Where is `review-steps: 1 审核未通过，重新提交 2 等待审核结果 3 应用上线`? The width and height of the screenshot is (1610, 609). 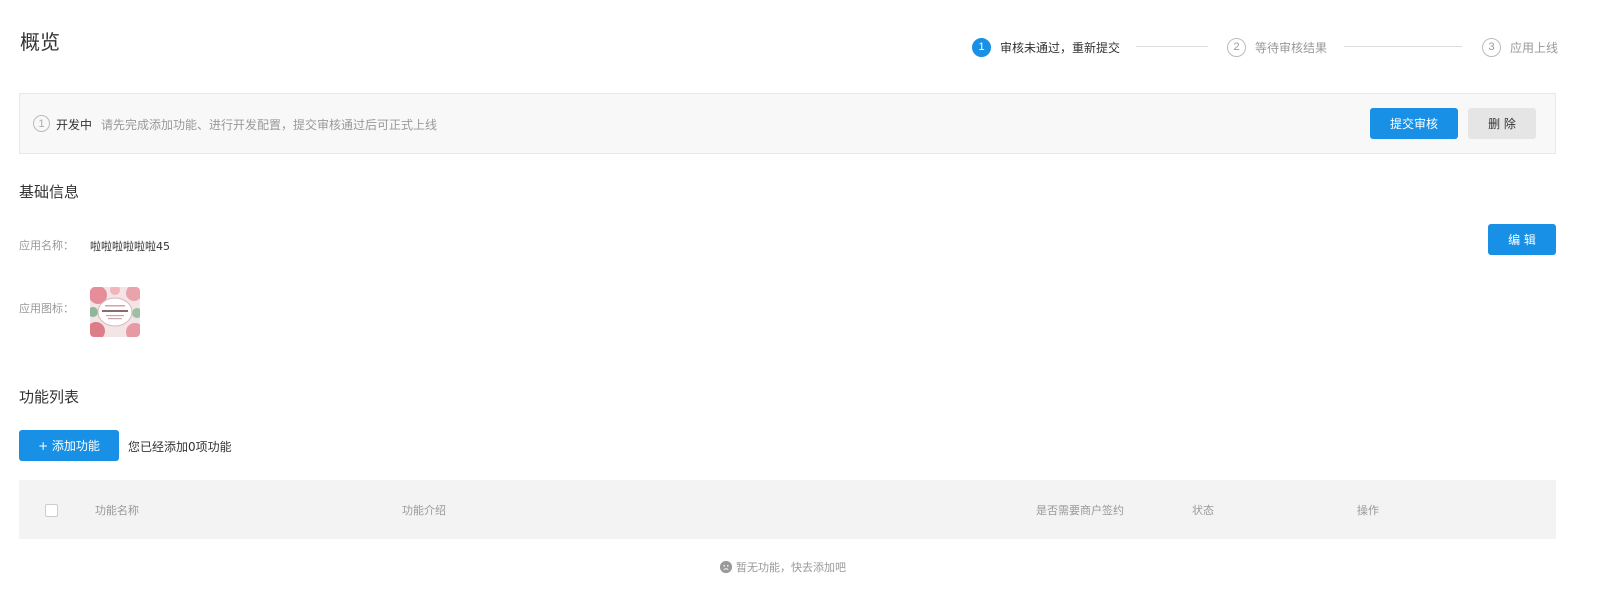 review-steps: 1 审核未通过，重新提交 2 等待审核结果 3 应用上线 is located at coordinates (1290, 47).